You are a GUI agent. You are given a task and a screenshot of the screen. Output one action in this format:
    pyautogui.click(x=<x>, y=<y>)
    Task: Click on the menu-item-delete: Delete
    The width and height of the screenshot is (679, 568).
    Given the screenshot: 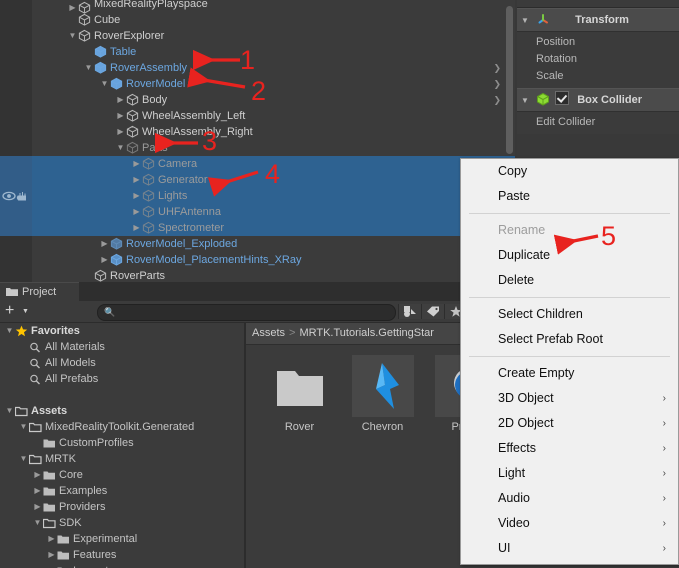 What is the action you would take?
    pyautogui.click(x=569, y=280)
    